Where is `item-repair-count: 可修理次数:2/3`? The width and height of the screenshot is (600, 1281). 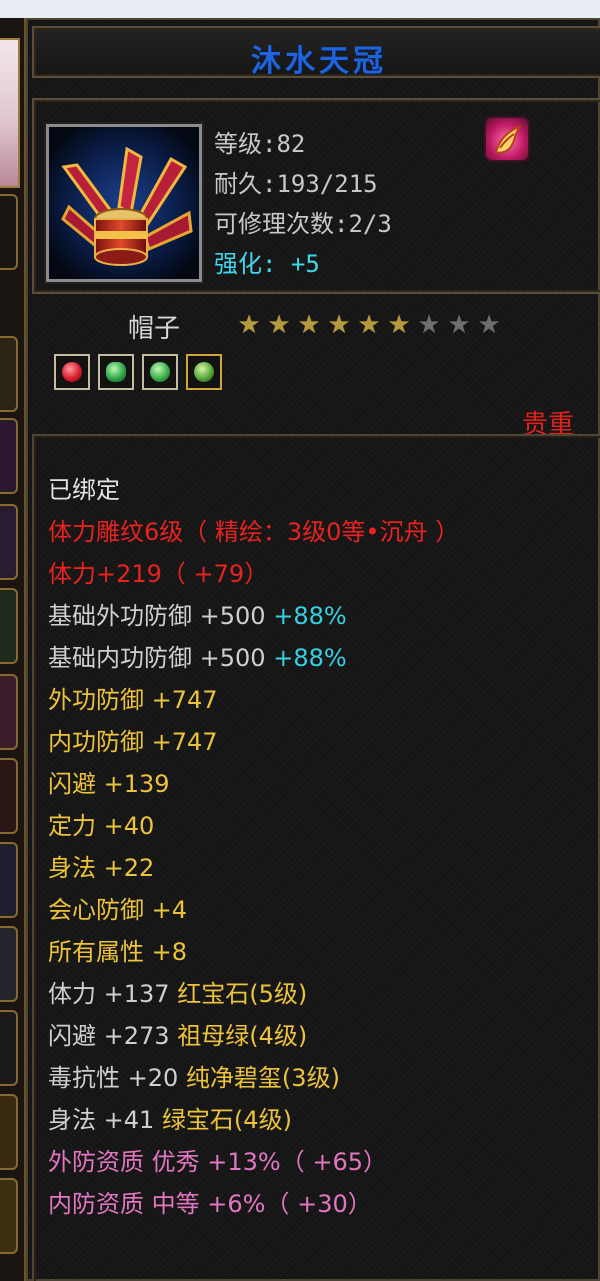
item-repair-count: 可修理次数:2/3 is located at coordinates (303, 224).